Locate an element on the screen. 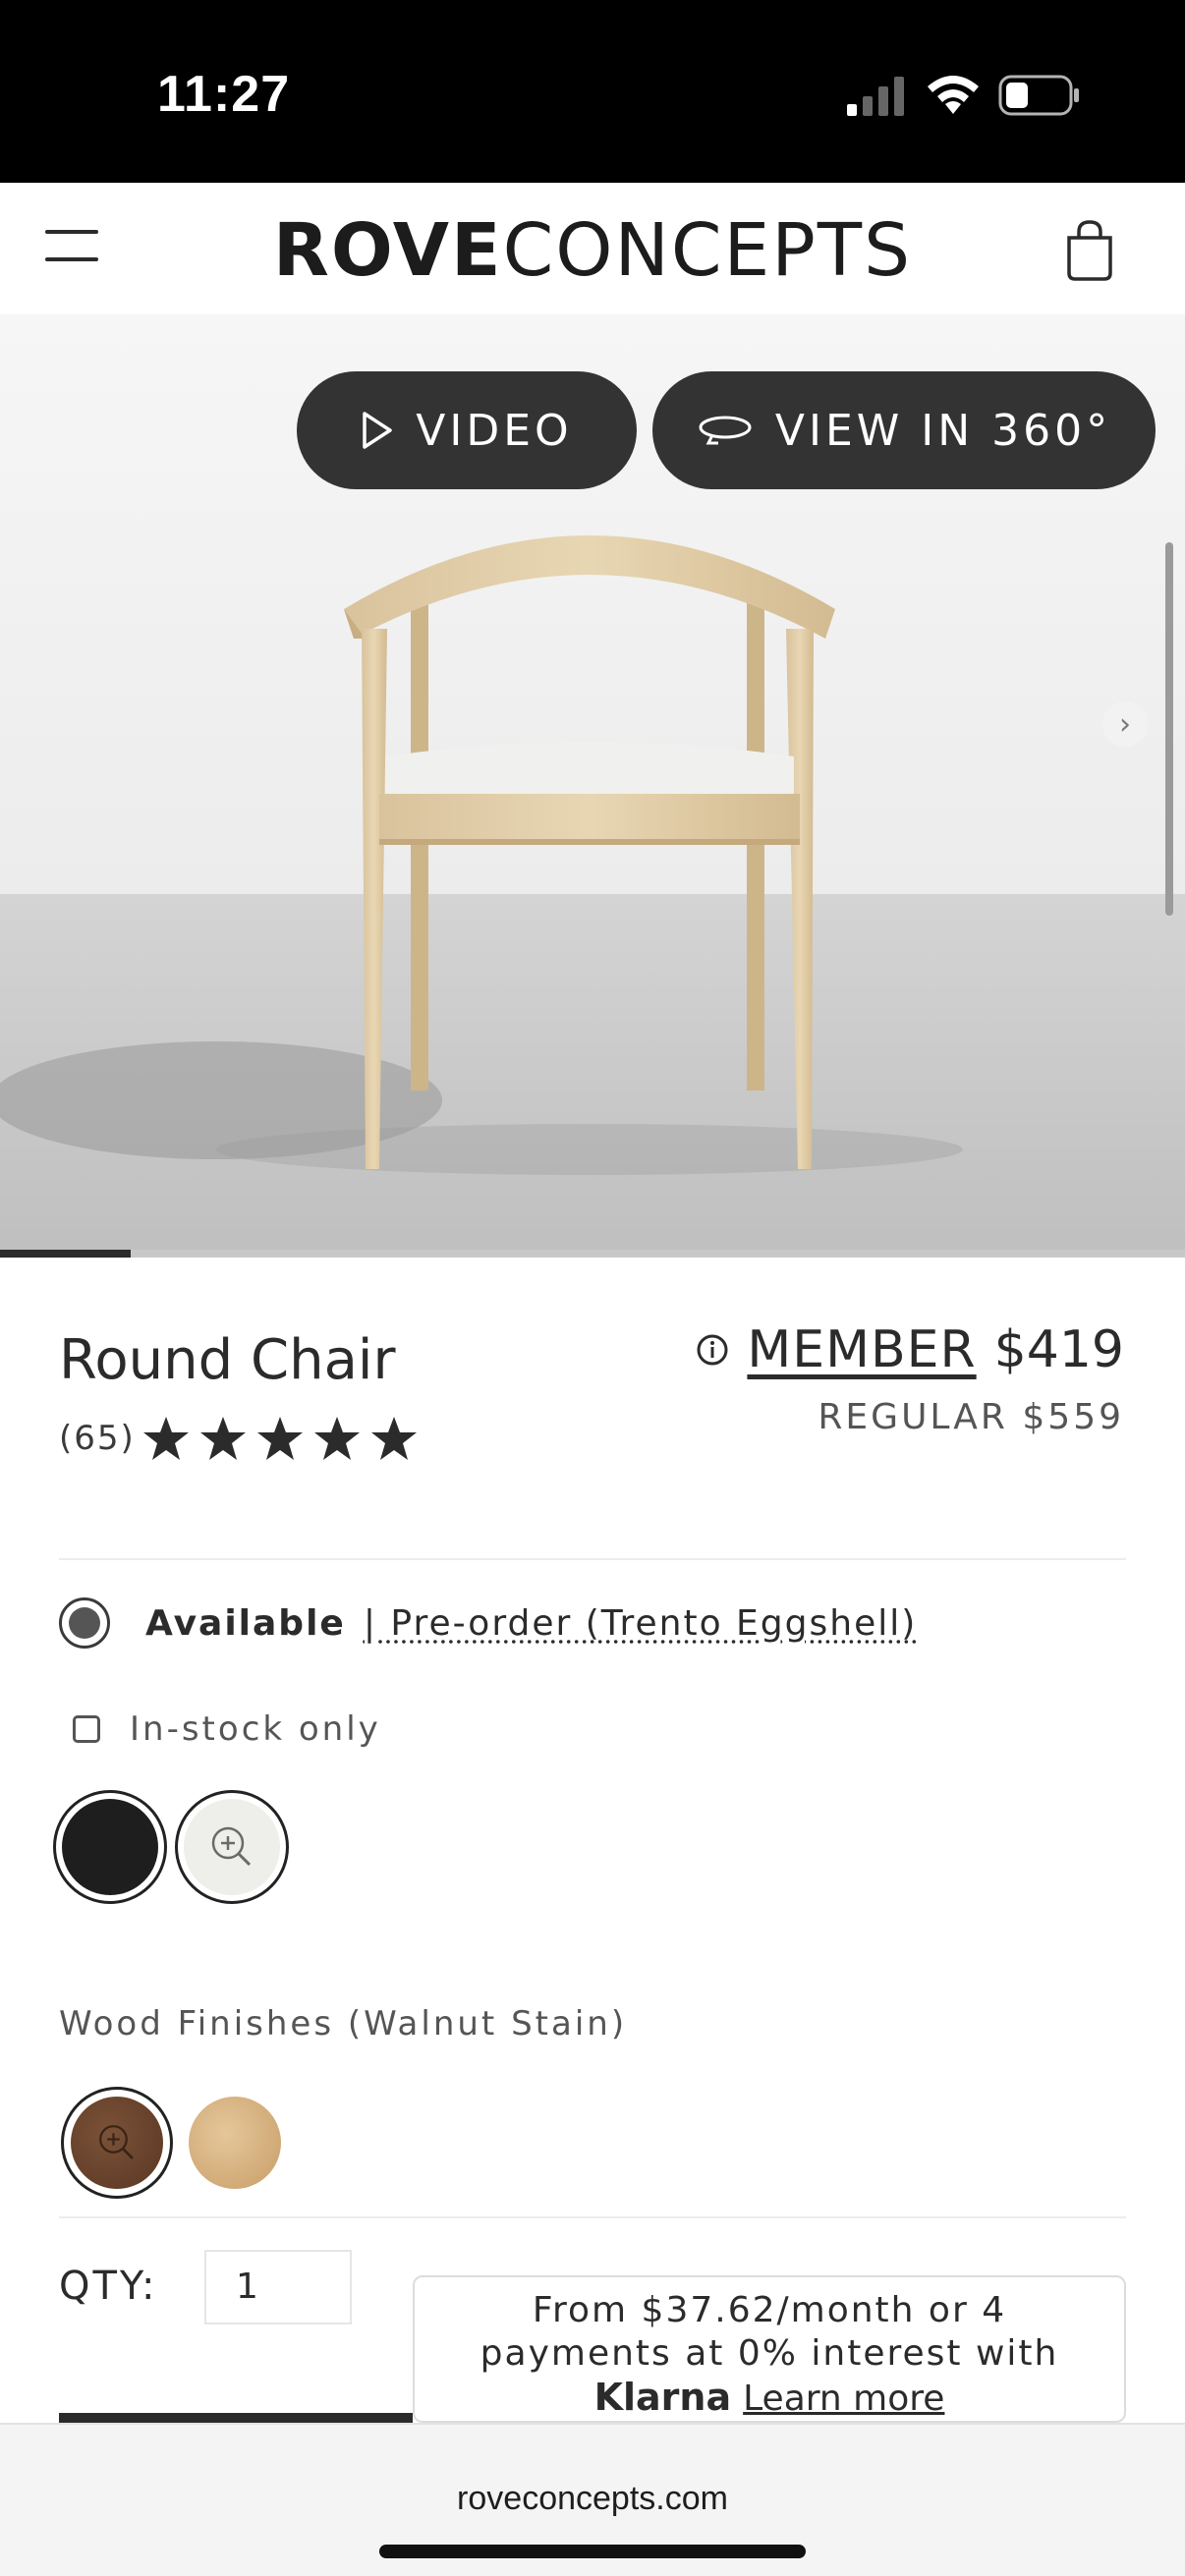 Image resolution: width=1185 pixels, height=2576 pixels. next-image-chevron-icon: › is located at coordinates (1125, 724).